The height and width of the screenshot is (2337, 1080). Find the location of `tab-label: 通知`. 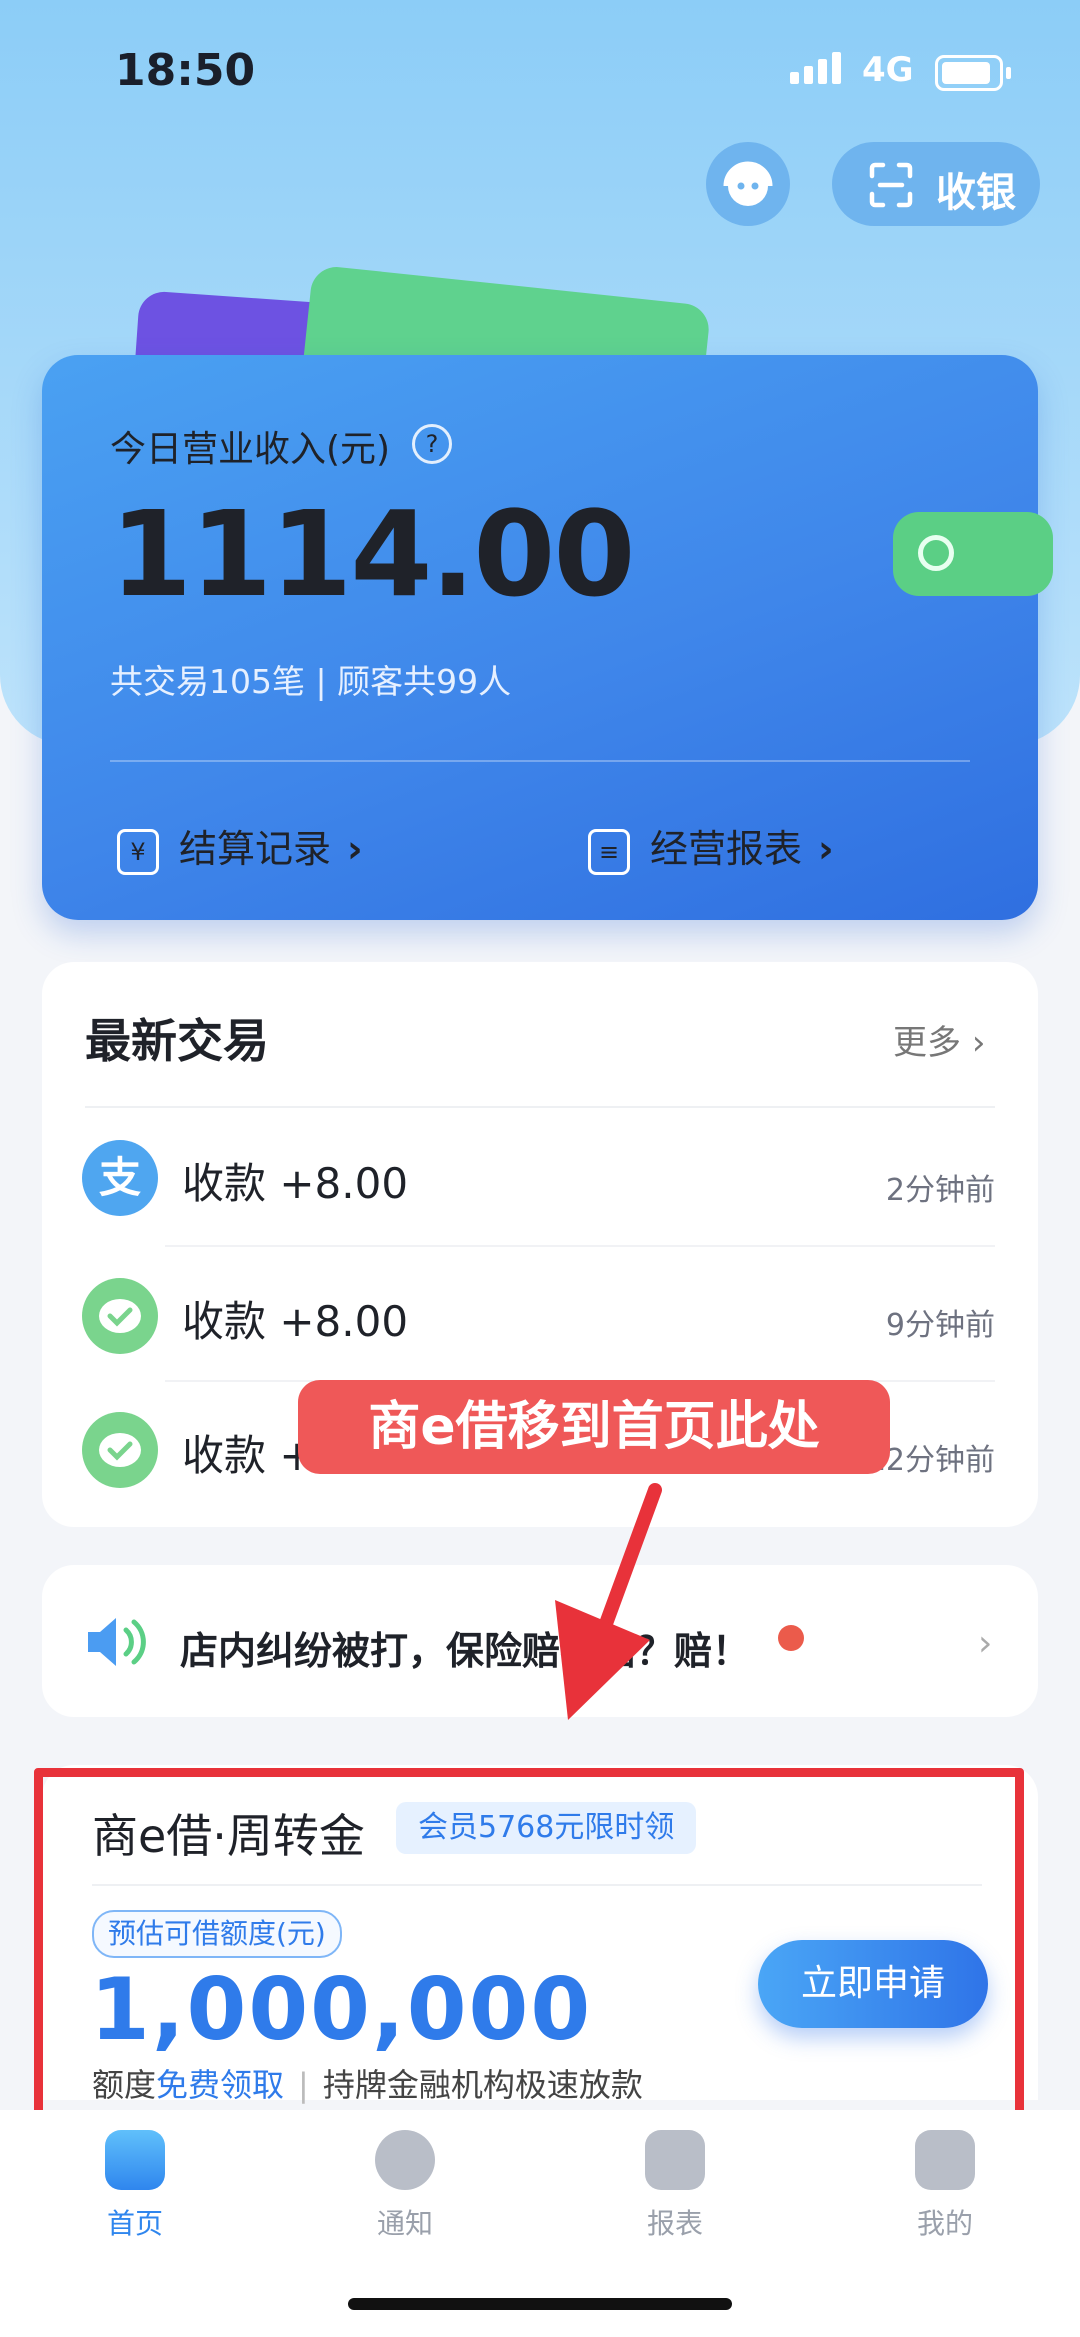

tab-label: 通知 is located at coordinates (404, 2223).